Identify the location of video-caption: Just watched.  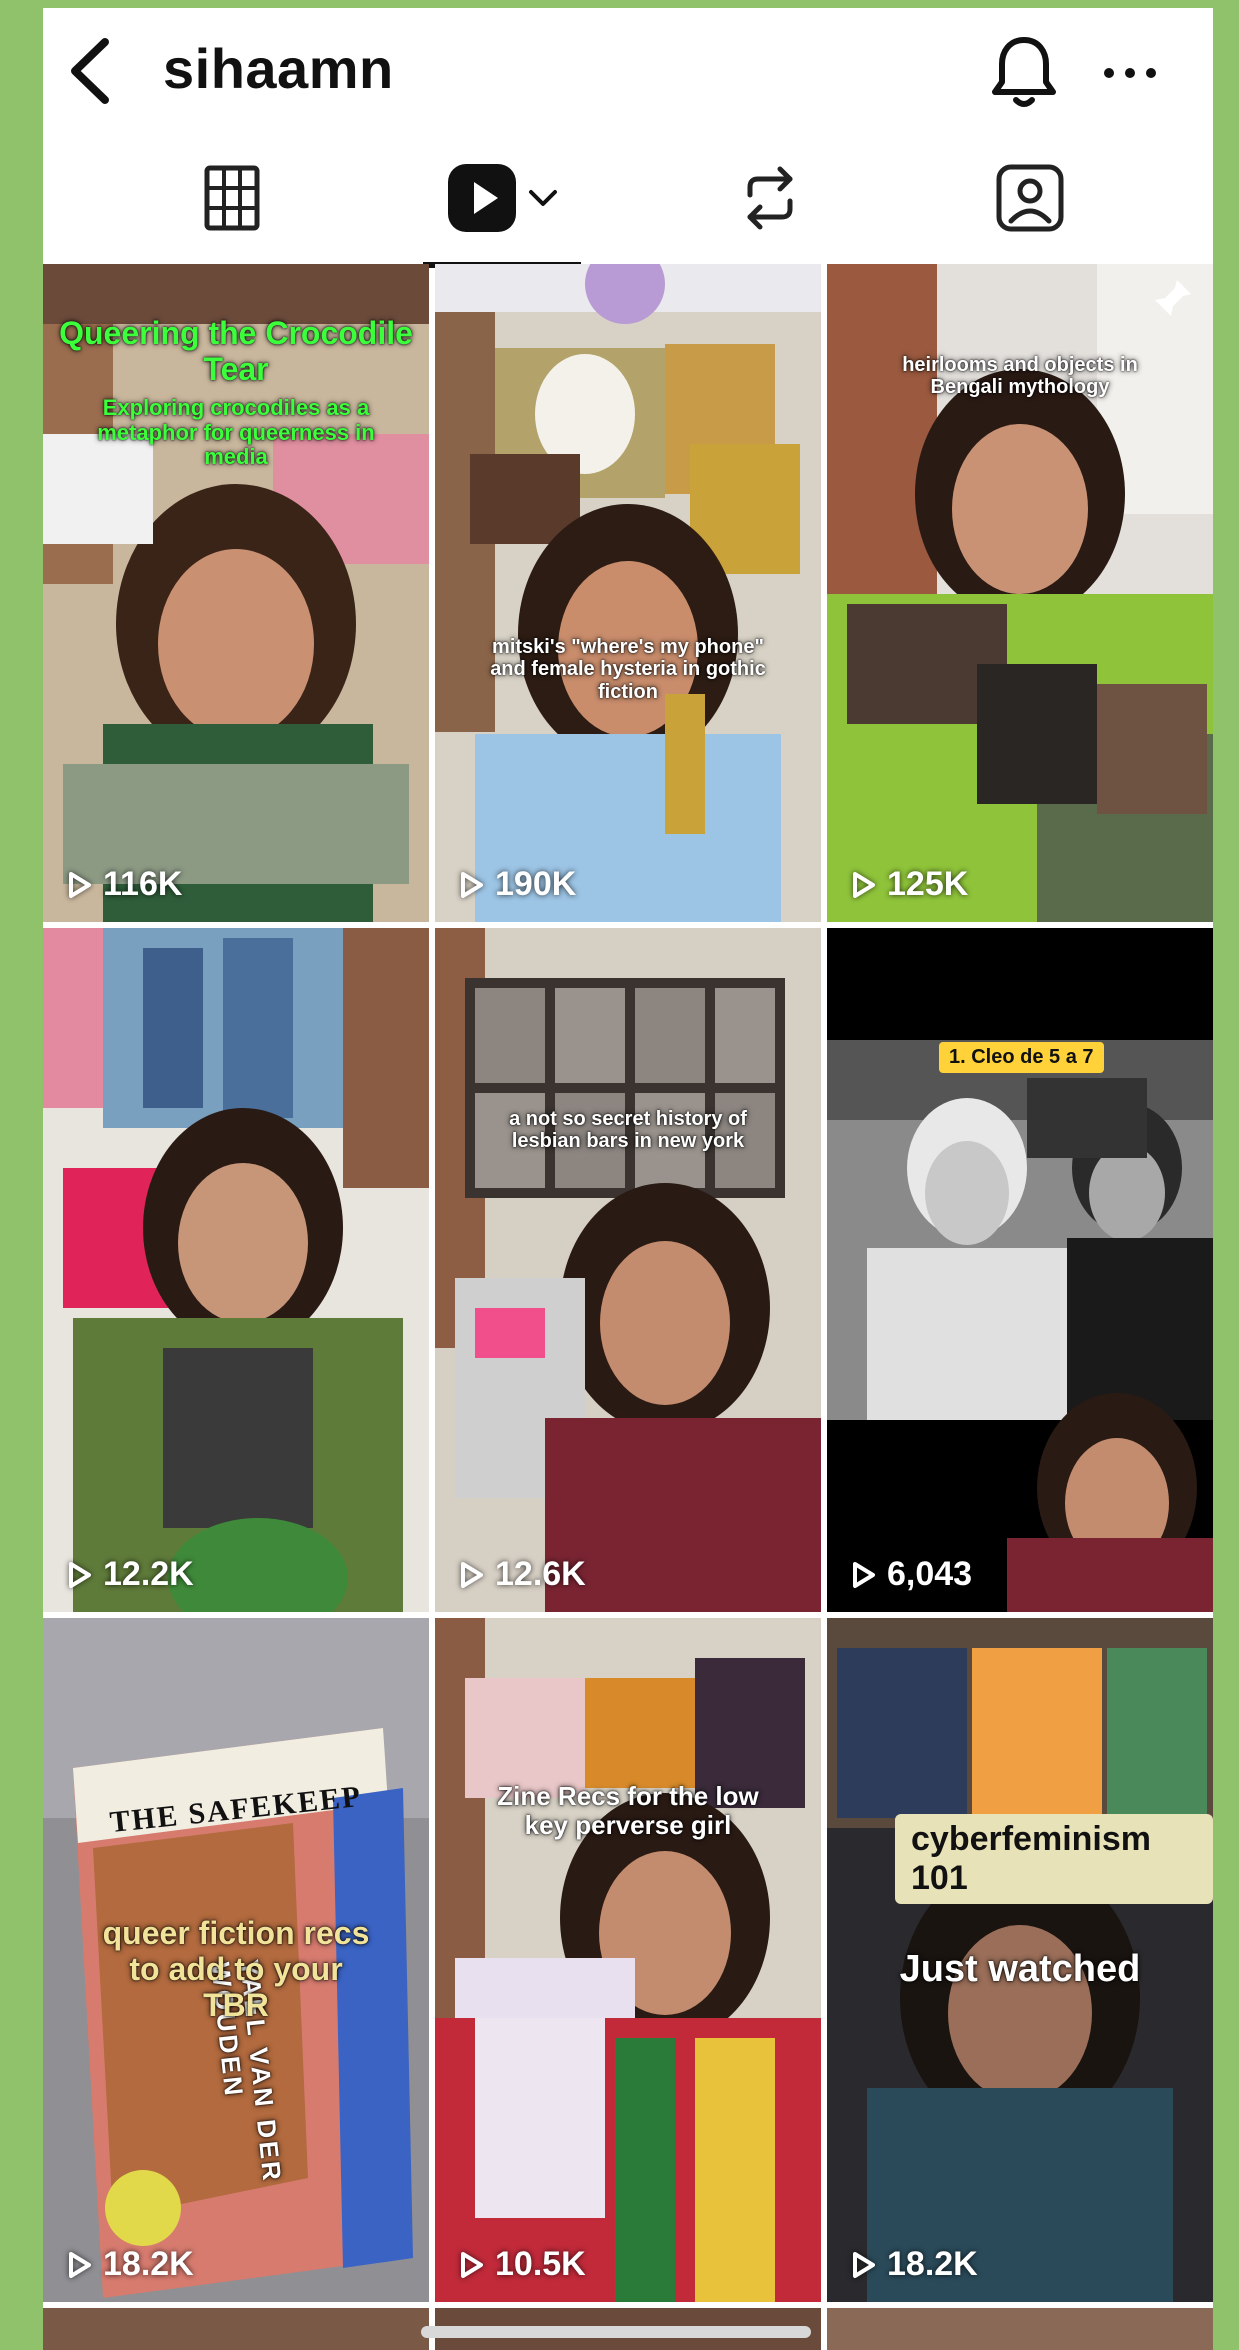
(1020, 1969).